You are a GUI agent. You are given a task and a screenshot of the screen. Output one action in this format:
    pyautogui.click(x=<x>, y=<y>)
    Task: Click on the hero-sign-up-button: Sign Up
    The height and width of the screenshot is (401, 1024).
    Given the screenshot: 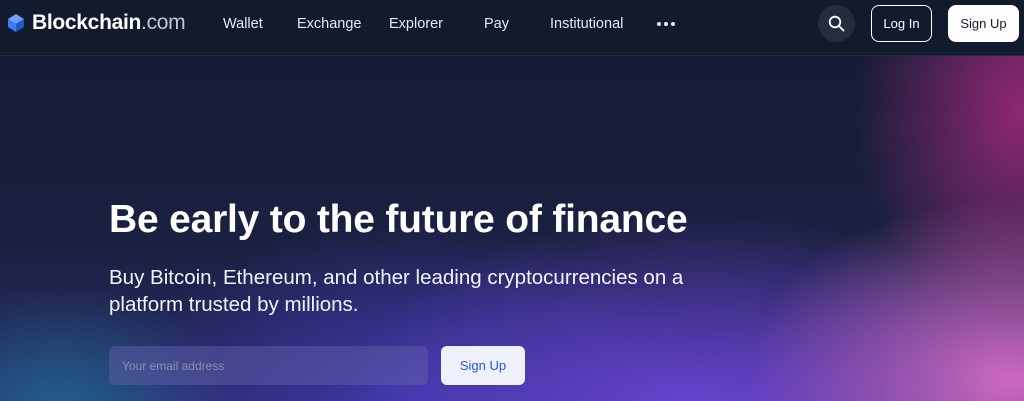 What is the action you would take?
    pyautogui.click(x=483, y=365)
    